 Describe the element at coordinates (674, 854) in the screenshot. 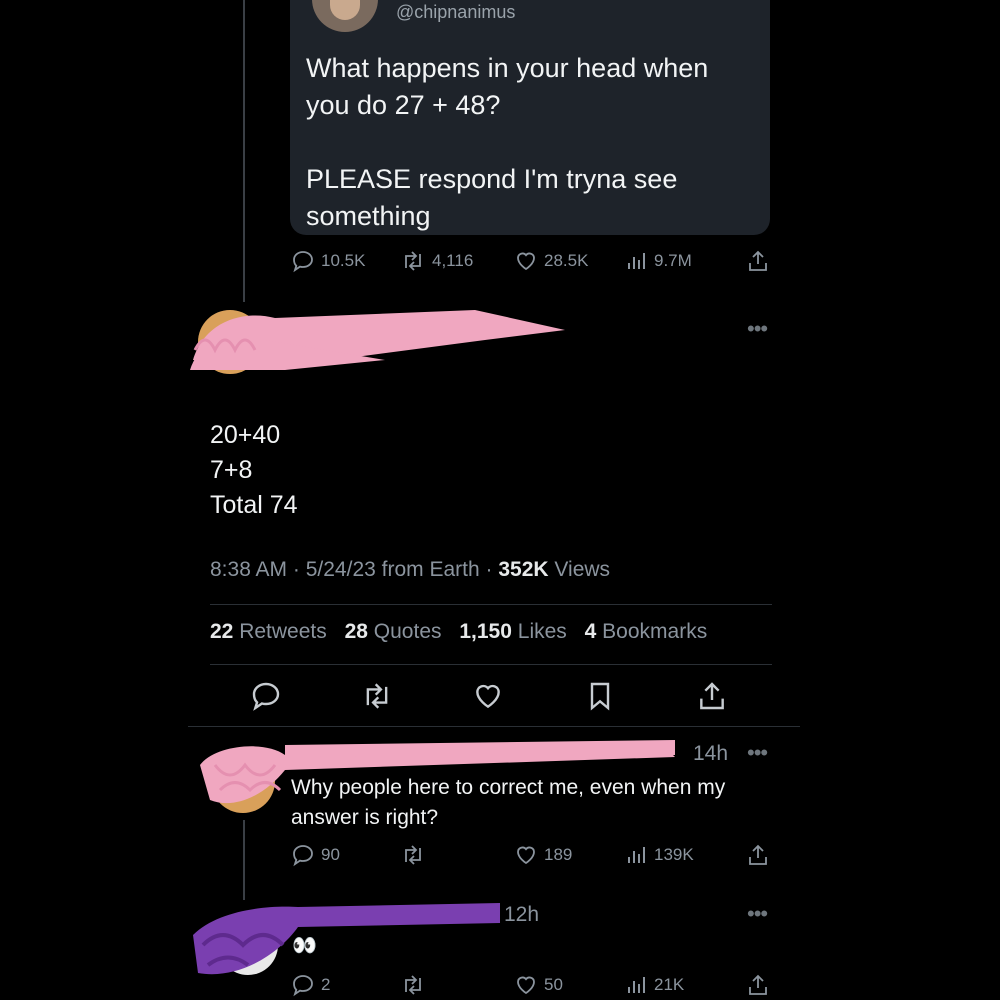

I see `reply1-views-count: 139K` at that location.